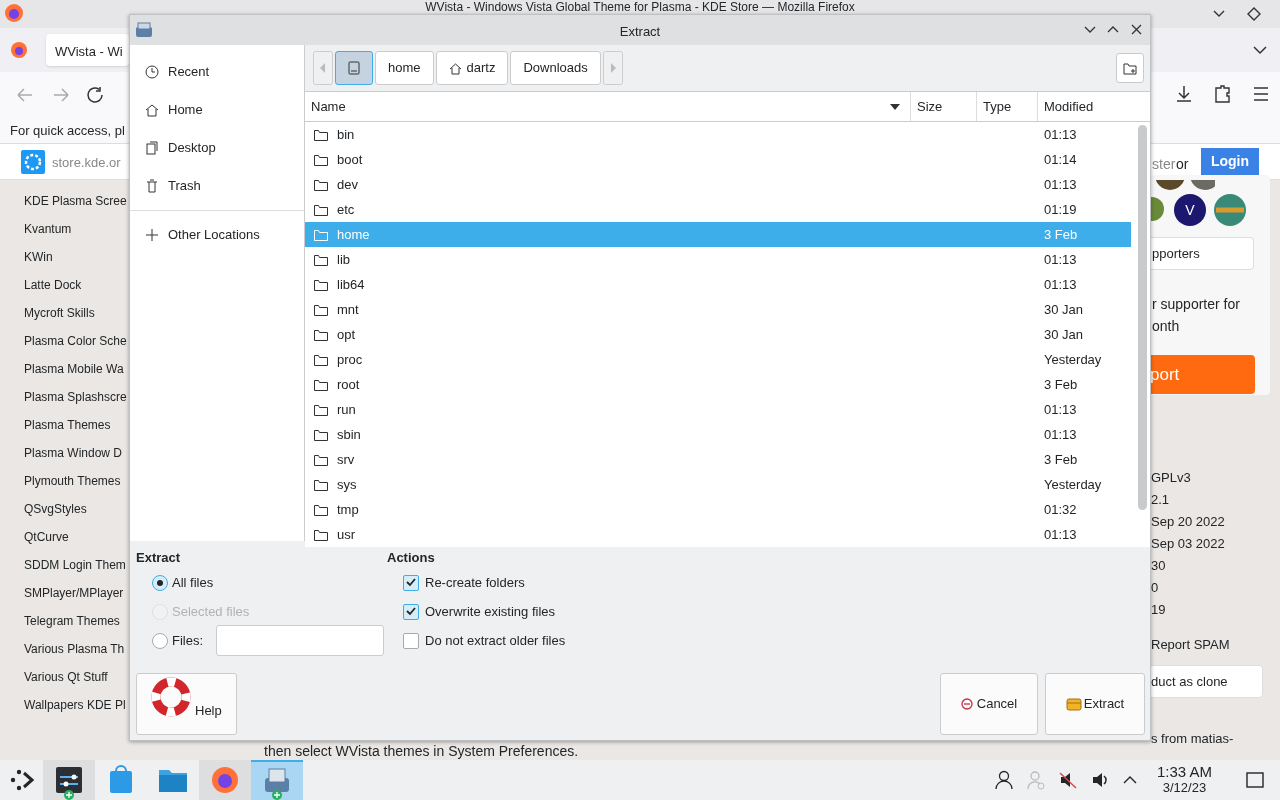 Image resolution: width=1280 pixels, height=800 pixels. I want to click on file-row: srv 3 Feb, so click(718, 459).